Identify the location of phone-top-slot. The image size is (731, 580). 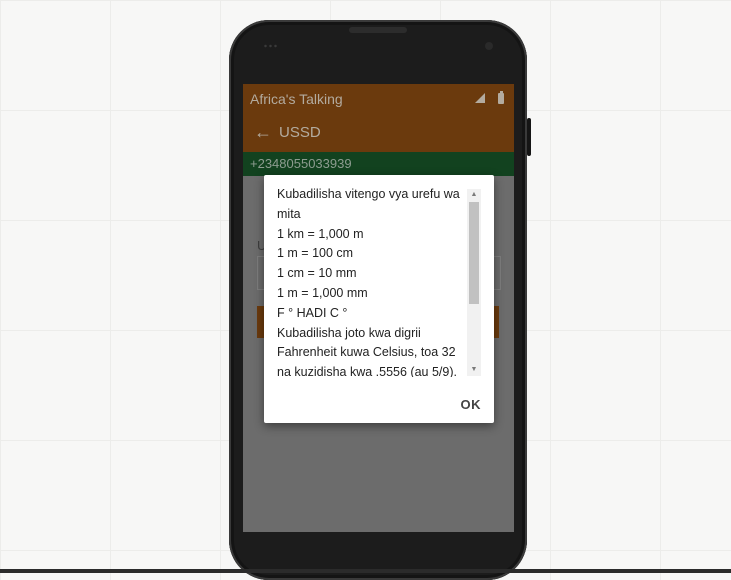
(378, 30).